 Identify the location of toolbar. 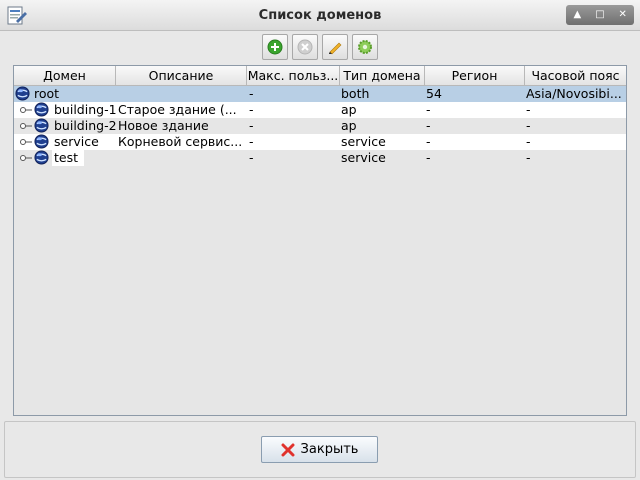
(320, 48).